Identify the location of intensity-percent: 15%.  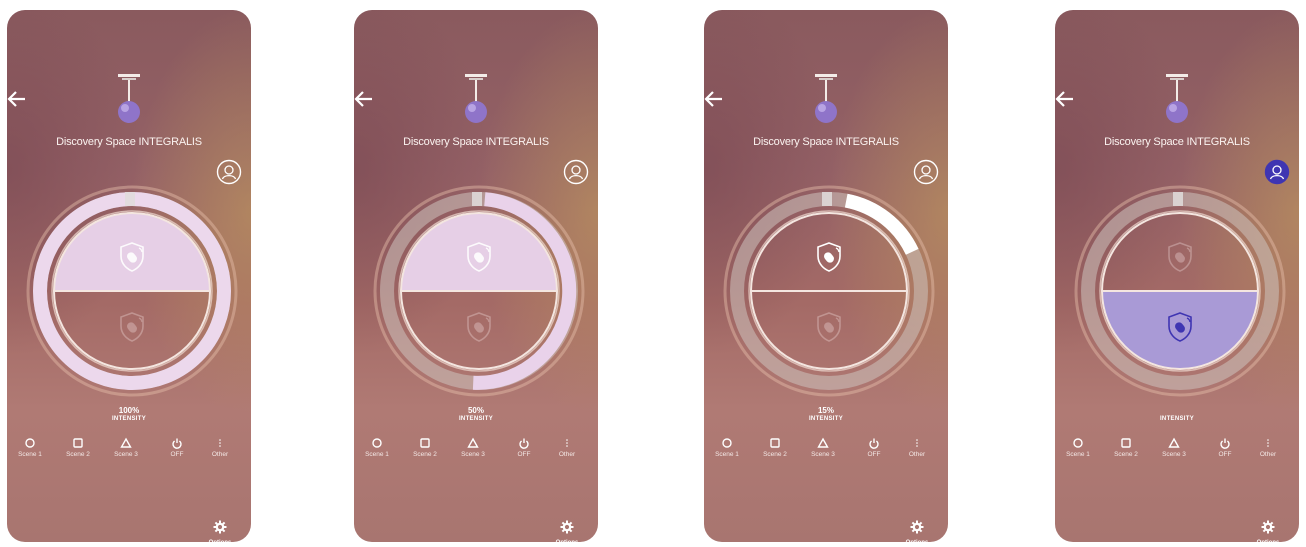
(825, 410).